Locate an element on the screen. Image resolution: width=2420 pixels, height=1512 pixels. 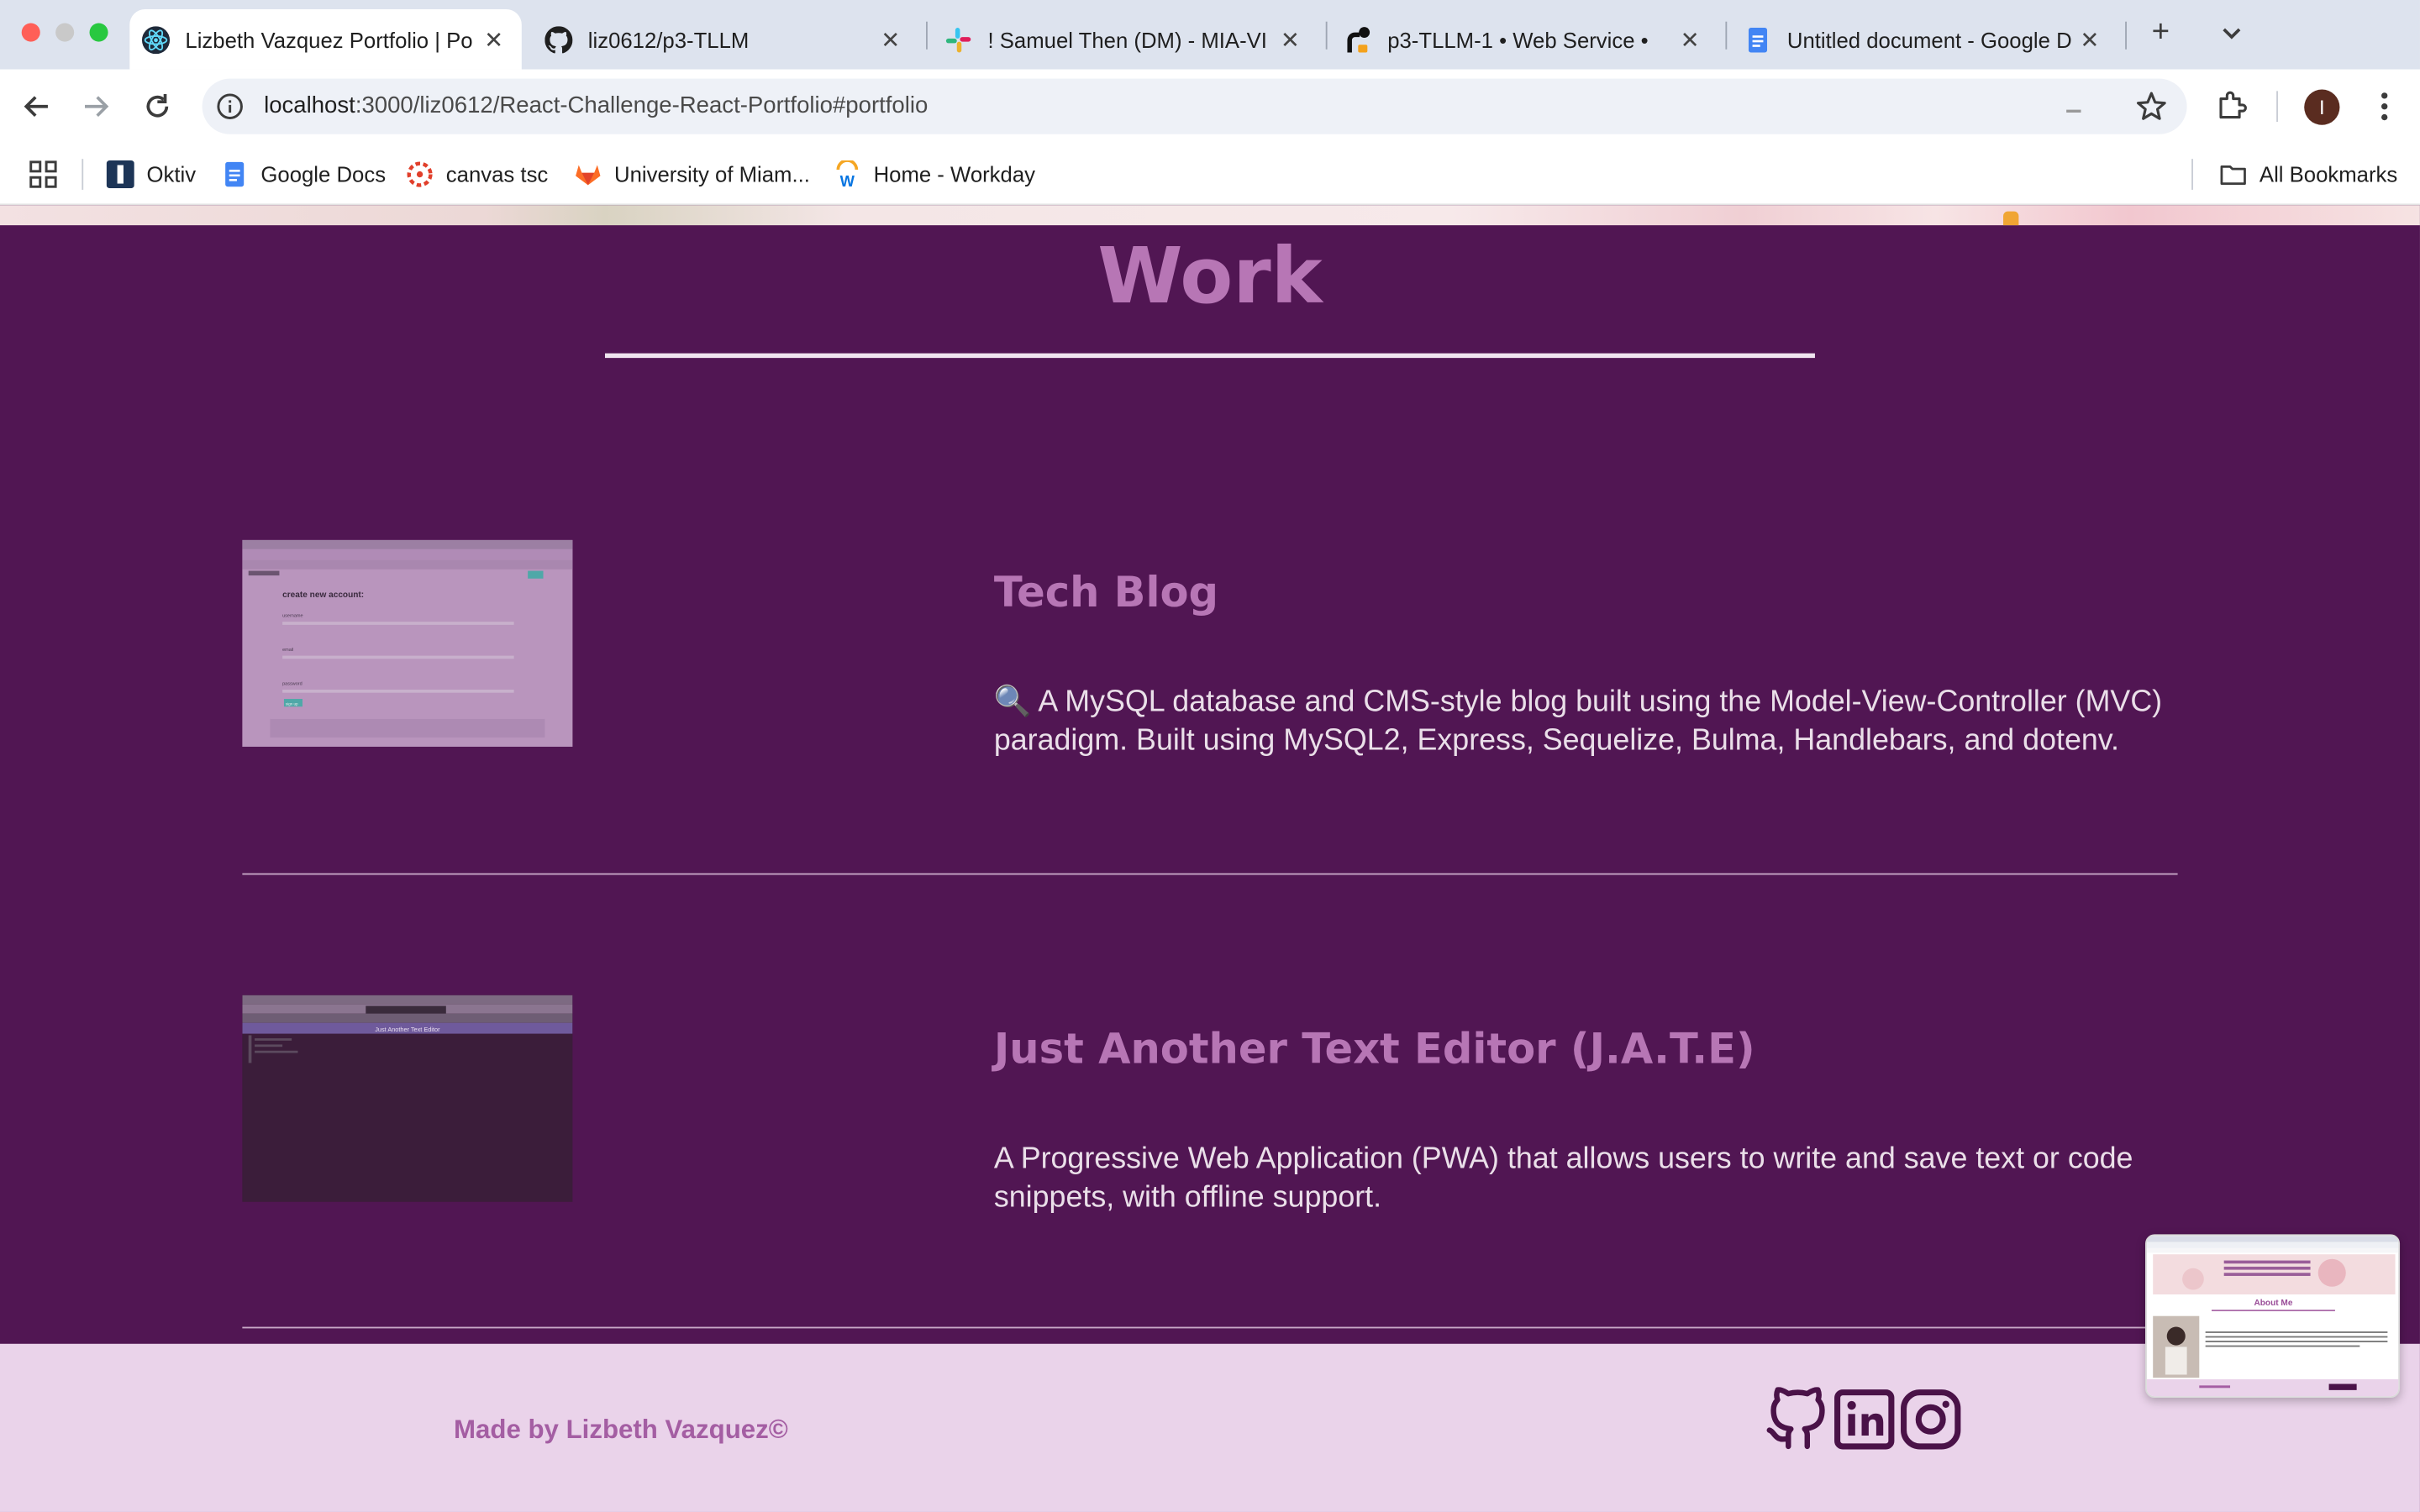
profile-avatar: I is located at coordinates (2322, 107).